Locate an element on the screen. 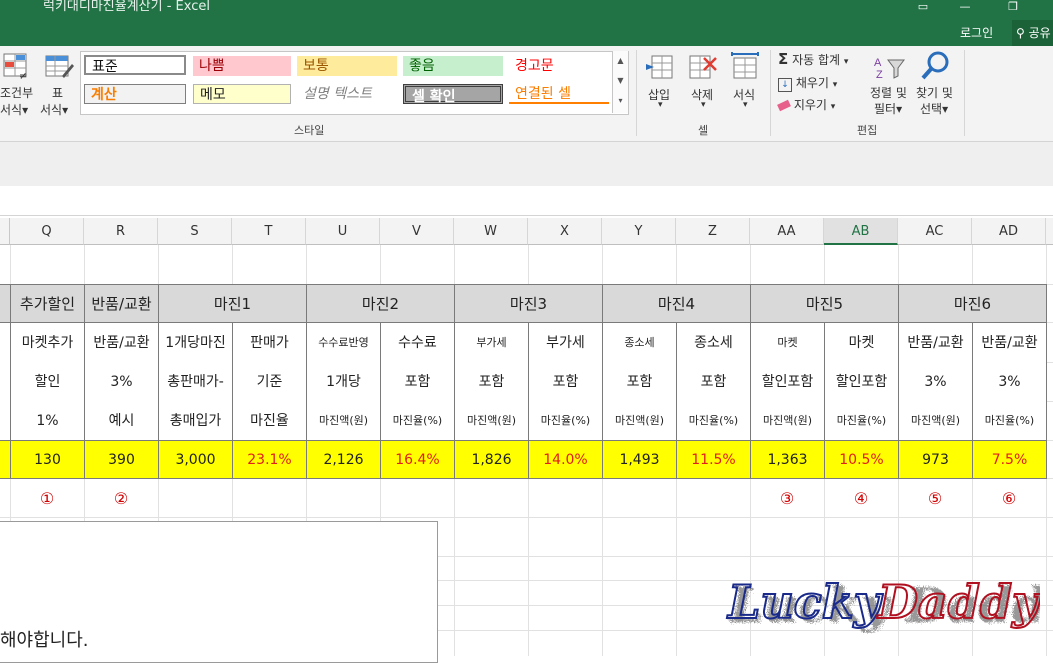 The width and height of the screenshot is (1053, 663). style-explanatory: 설명 텍스트 is located at coordinates (347, 94).